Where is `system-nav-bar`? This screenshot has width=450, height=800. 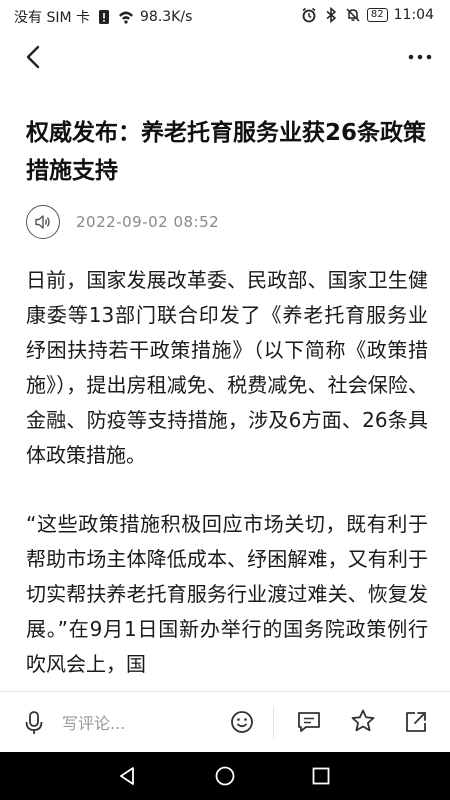
system-nav-bar is located at coordinates (225, 776).